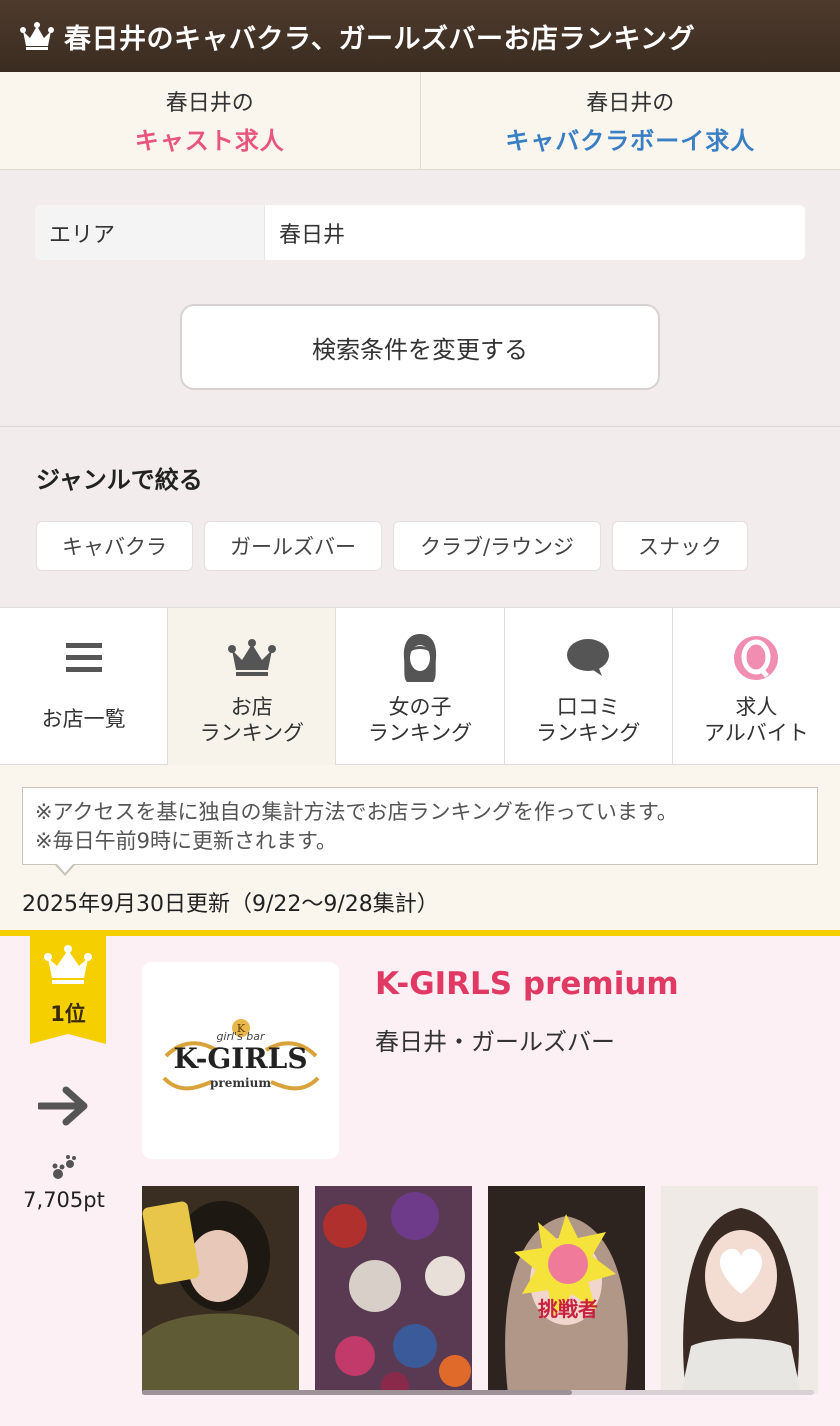 This screenshot has width=840, height=1426. What do you see at coordinates (210, 120) in the screenshot?
I see `cast-recruit-link: 春日井の キャスト求人` at bounding box center [210, 120].